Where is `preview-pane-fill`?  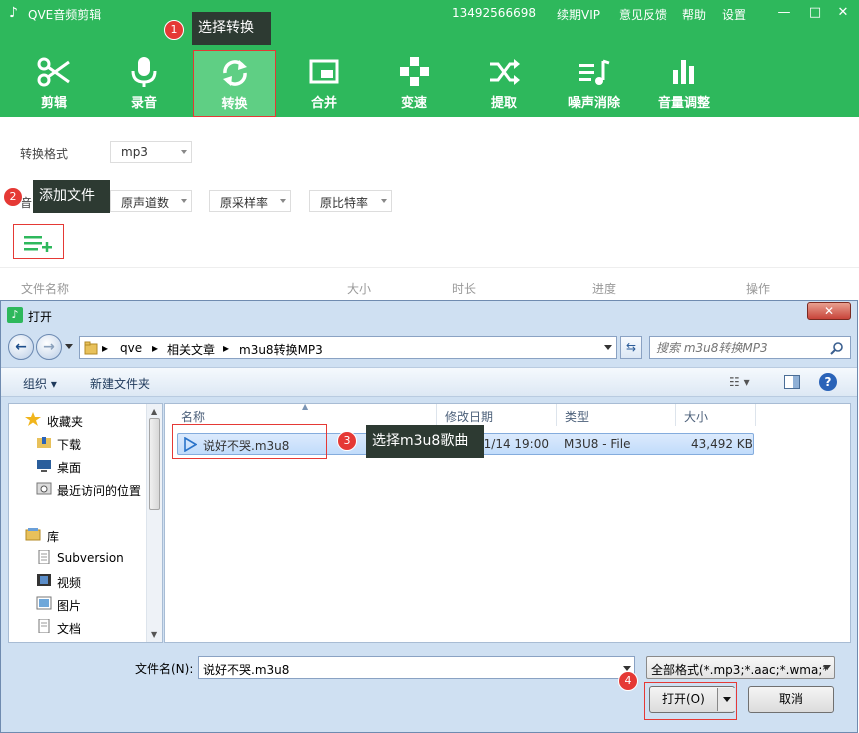 preview-pane-fill is located at coordinates (796, 382).